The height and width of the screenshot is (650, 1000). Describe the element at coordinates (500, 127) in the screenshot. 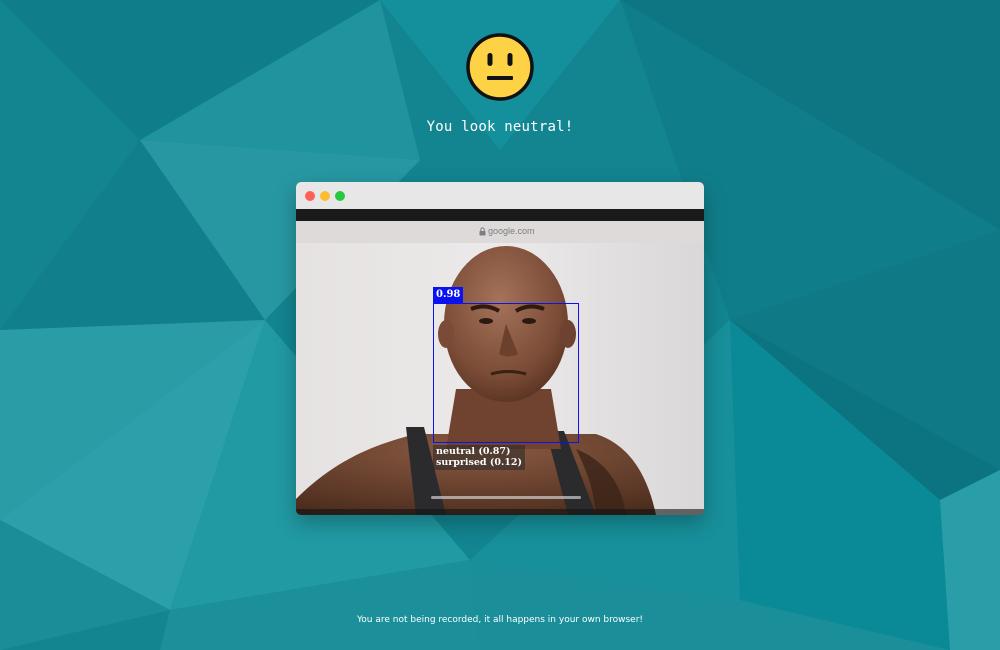

I see `expression-message: You look neutral!` at that location.